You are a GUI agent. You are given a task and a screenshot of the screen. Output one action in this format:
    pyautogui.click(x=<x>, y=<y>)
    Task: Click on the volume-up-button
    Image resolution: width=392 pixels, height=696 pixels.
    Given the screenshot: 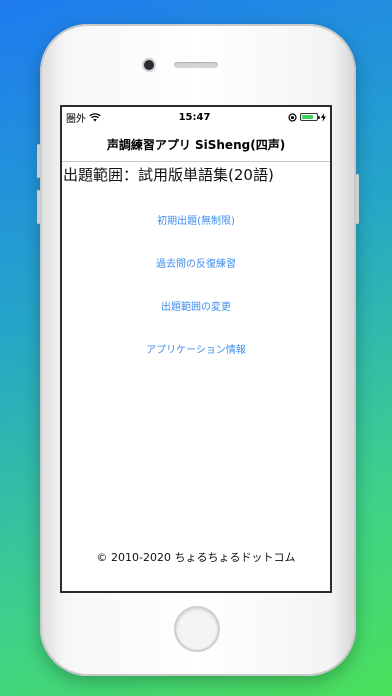 What is the action you would take?
    pyautogui.click(x=38, y=161)
    